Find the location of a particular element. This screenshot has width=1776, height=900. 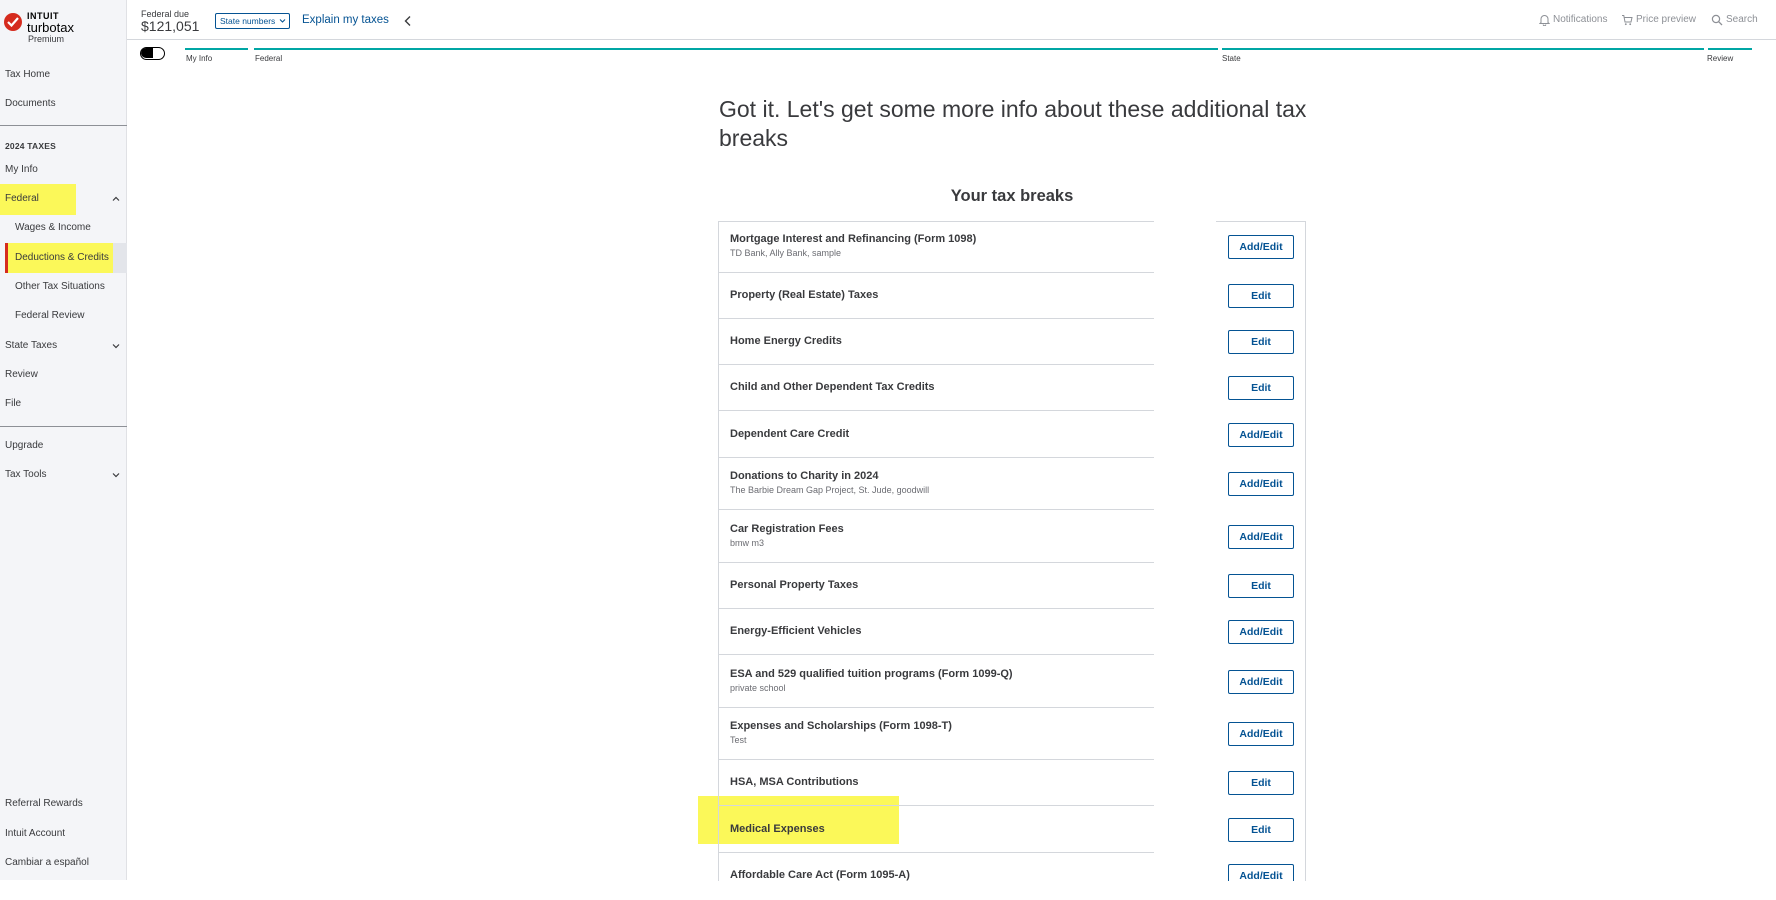

sidebar-item-language: Cambiar a español is located at coordinates (63, 863).